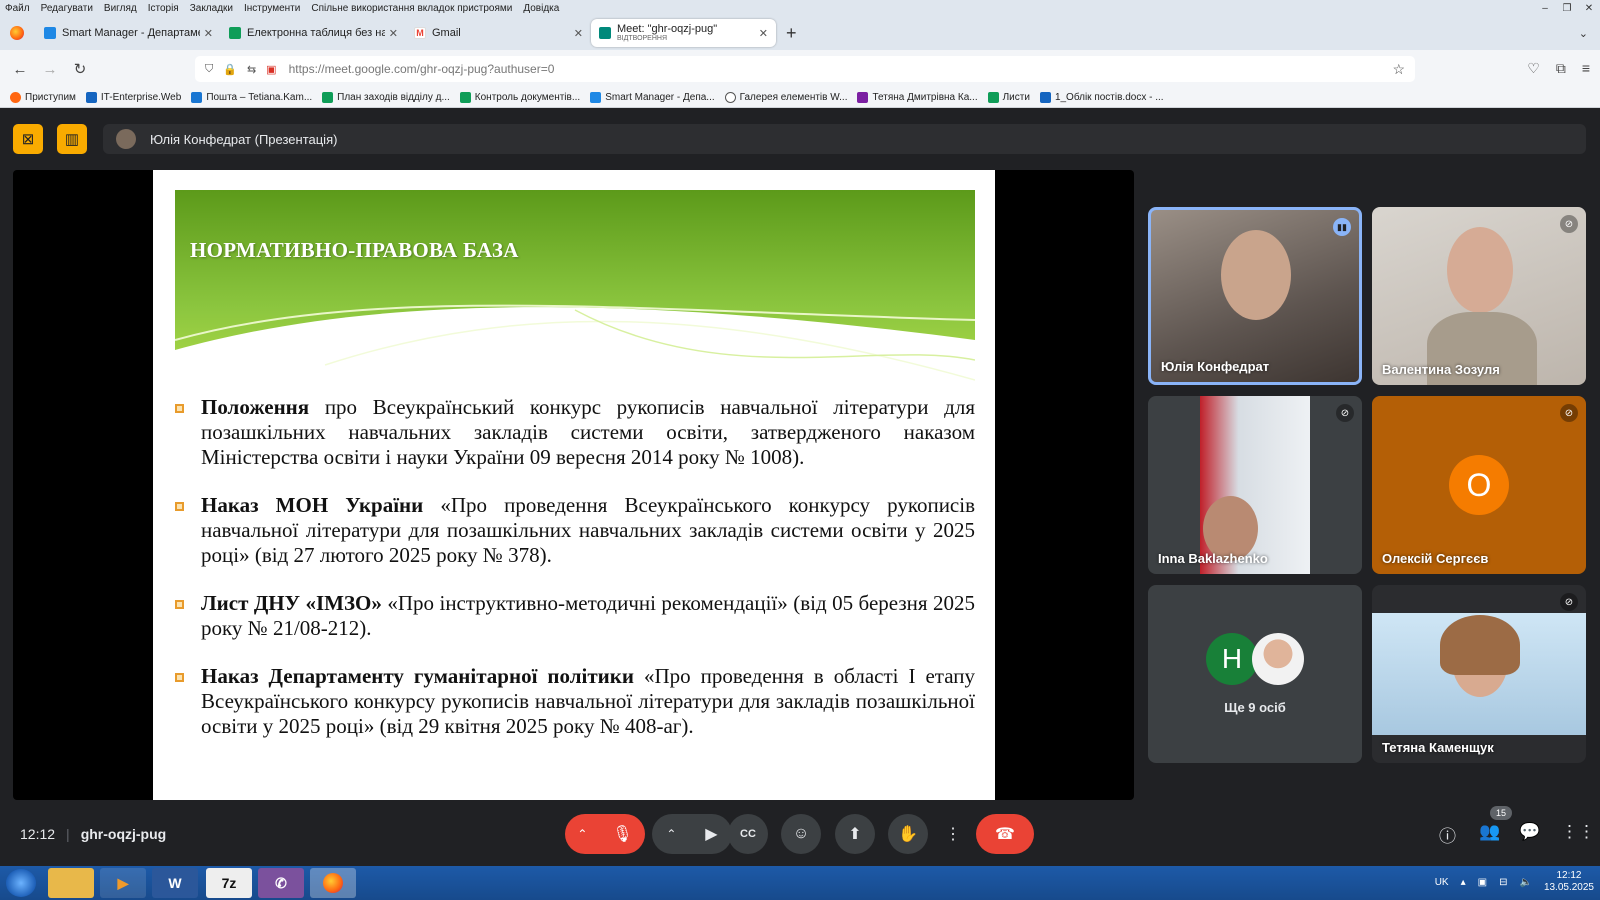 The image size is (1600, 900). What do you see at coordinates (164, 8) in the screenshot?
I see `menu-history: Історія` at bounding box center [164, 8].